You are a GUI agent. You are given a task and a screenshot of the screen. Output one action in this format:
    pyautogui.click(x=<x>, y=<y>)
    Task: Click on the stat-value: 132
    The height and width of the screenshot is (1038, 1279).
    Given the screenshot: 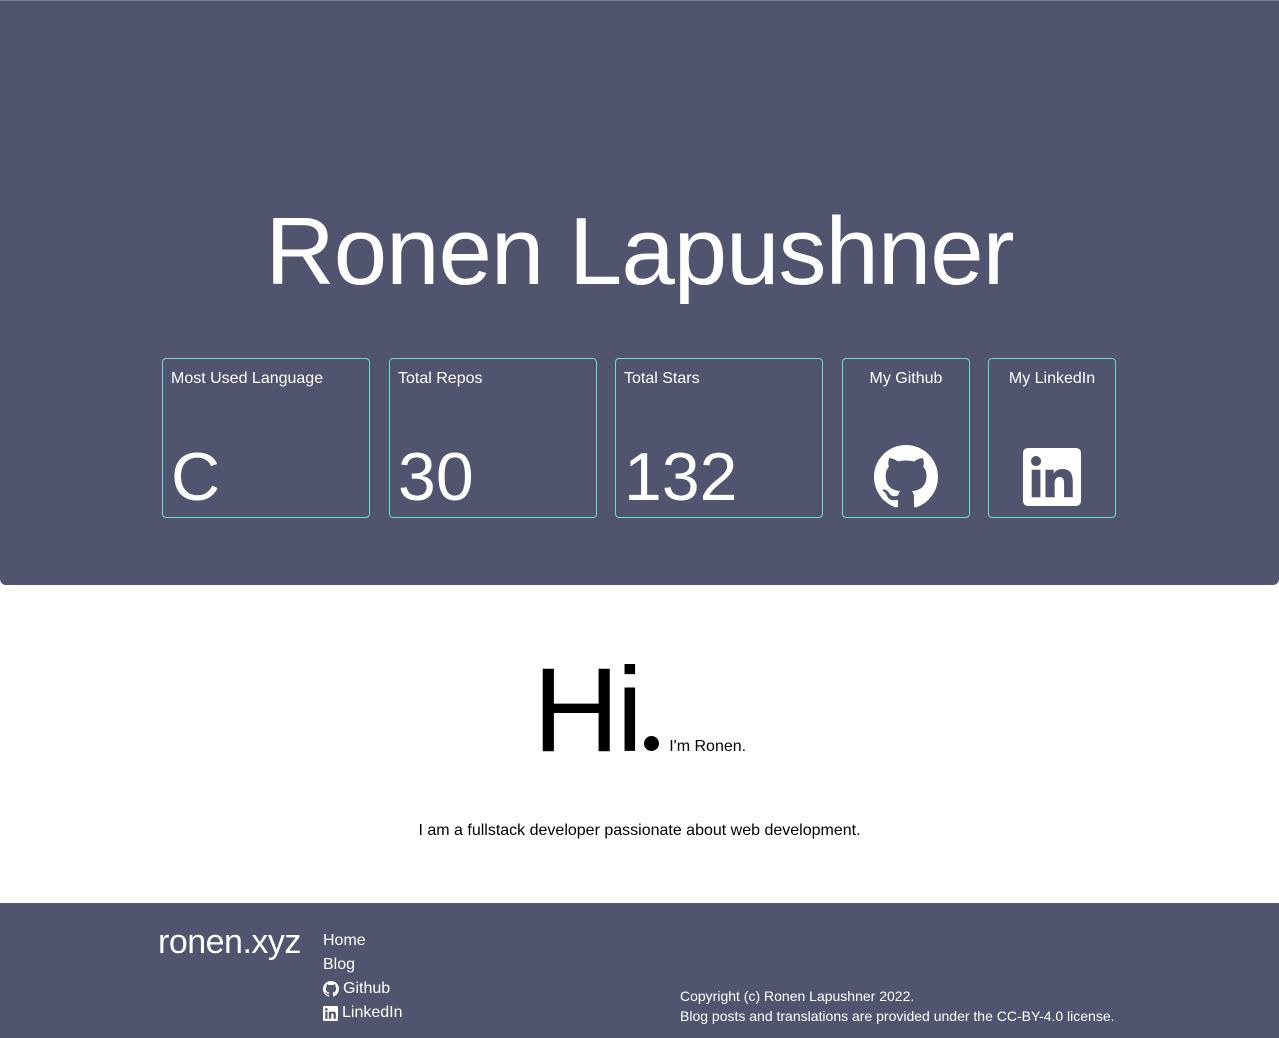 What is the action you would take?
    pyautogui.click(x=681, y=477)
    